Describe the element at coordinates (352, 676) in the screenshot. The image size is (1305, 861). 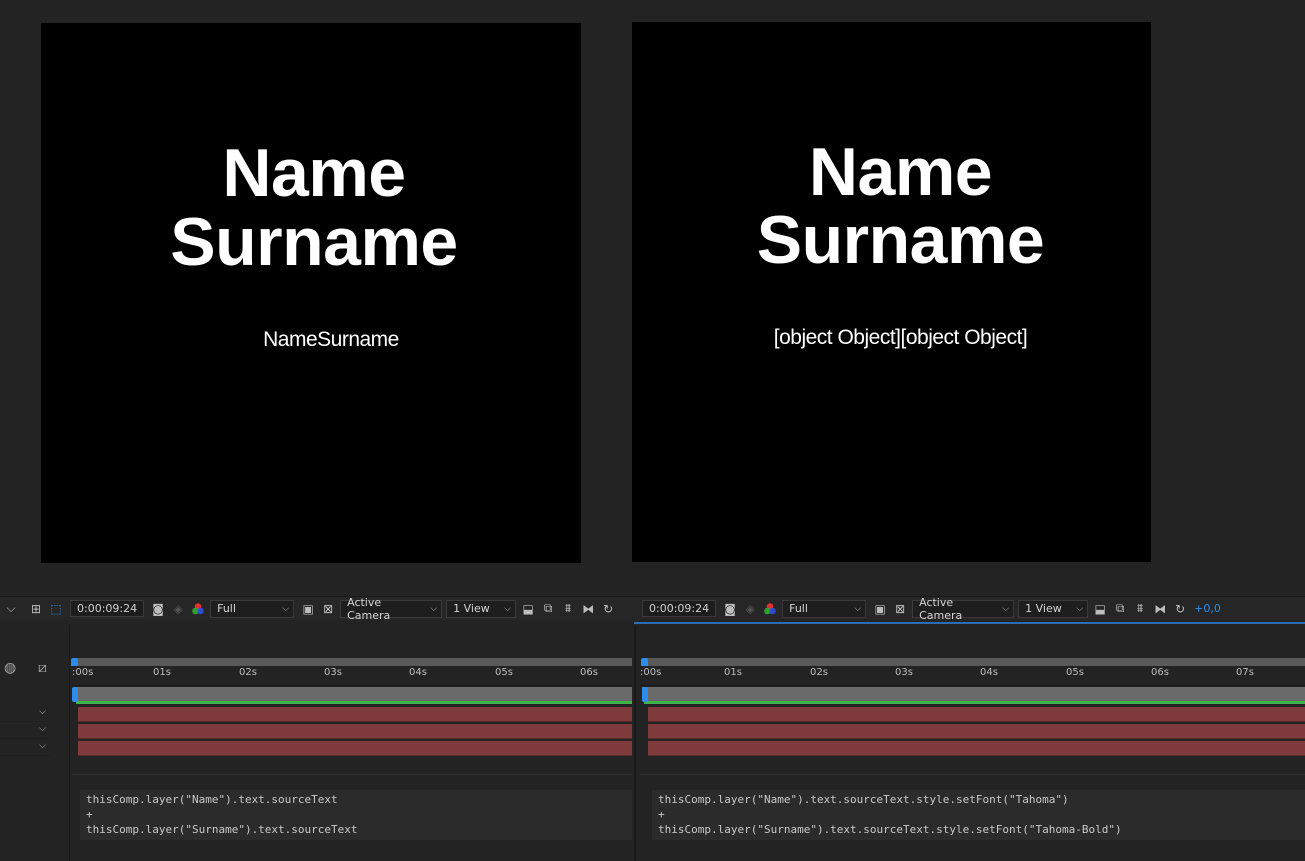
I see `time-ruler: :00s 01s 02s 03s 04s 05s 06s` at that location.